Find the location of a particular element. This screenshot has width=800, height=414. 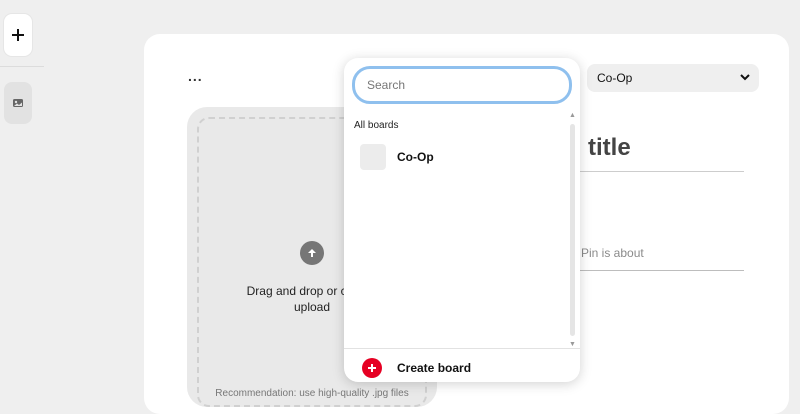

board-select-value: Co-Op is located at coordinates (615, 78).